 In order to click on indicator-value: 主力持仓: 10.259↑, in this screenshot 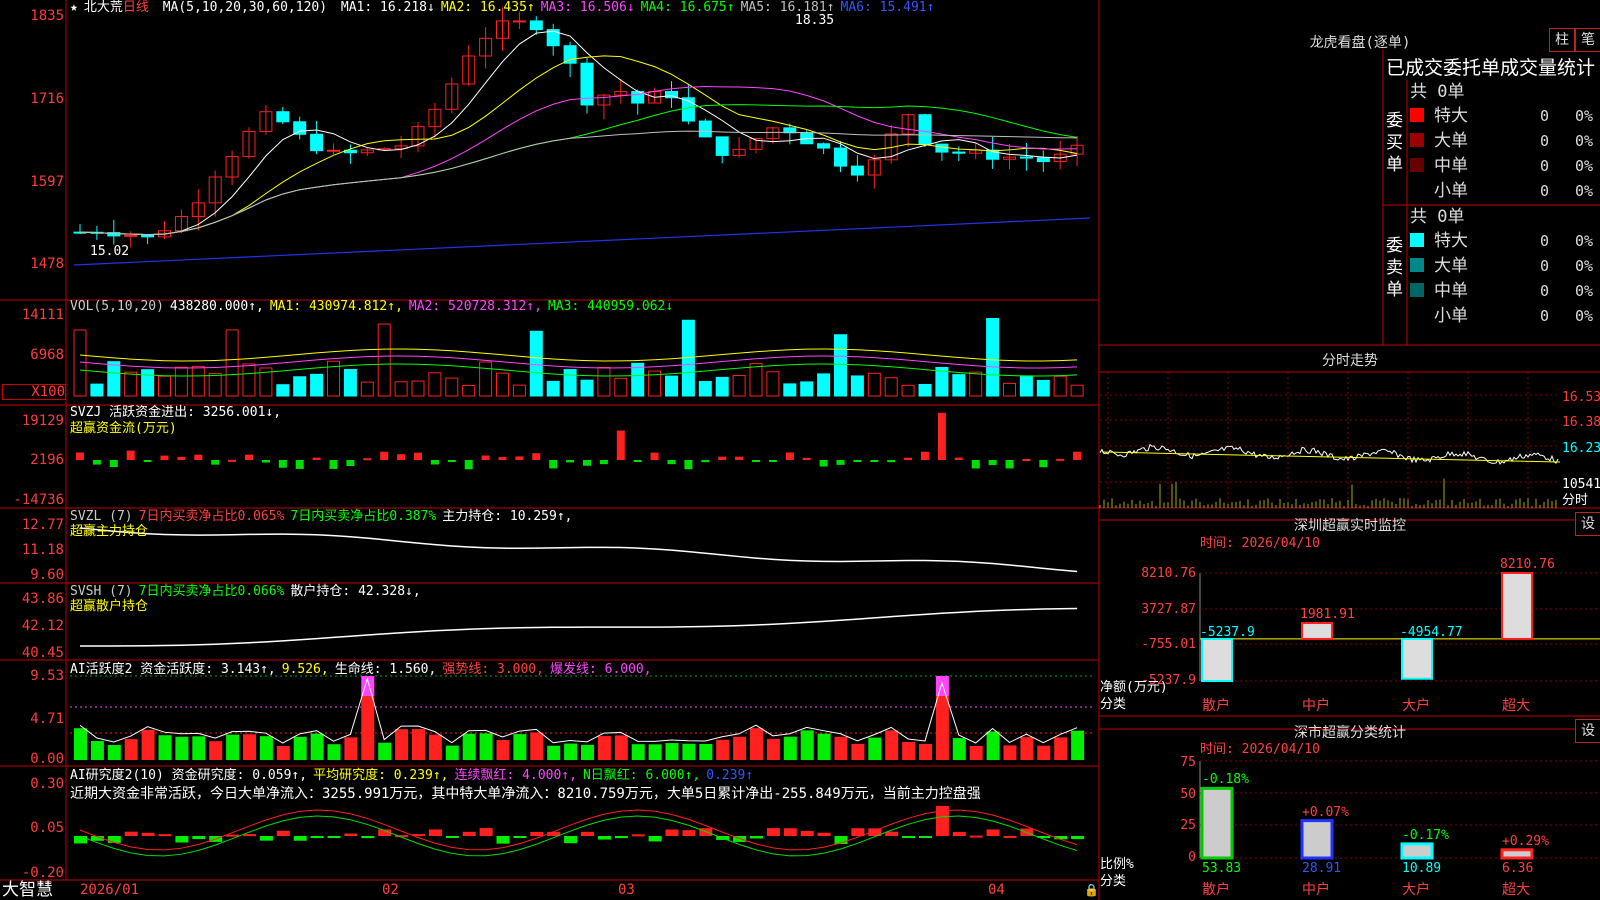, I will do `click(507, 516)`.